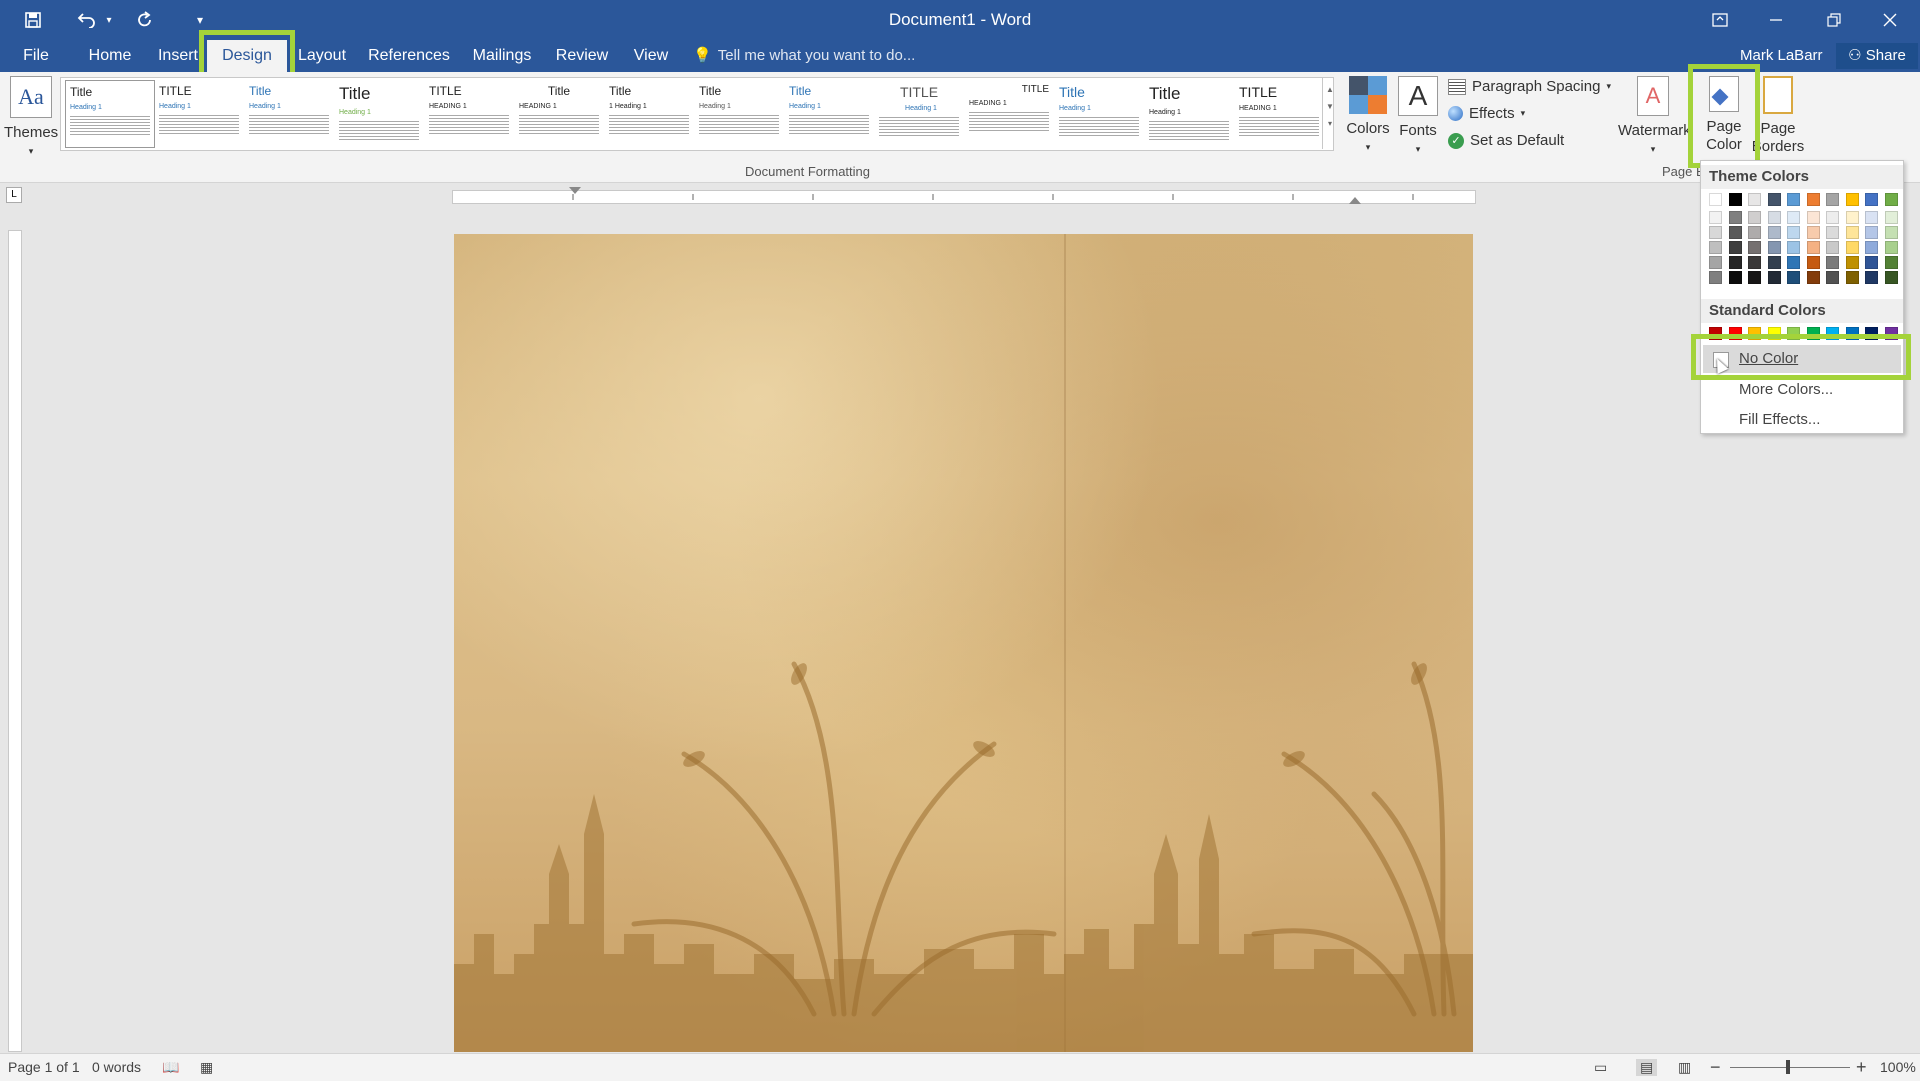  I want to click on tab-review: Review, so click(582, 56).